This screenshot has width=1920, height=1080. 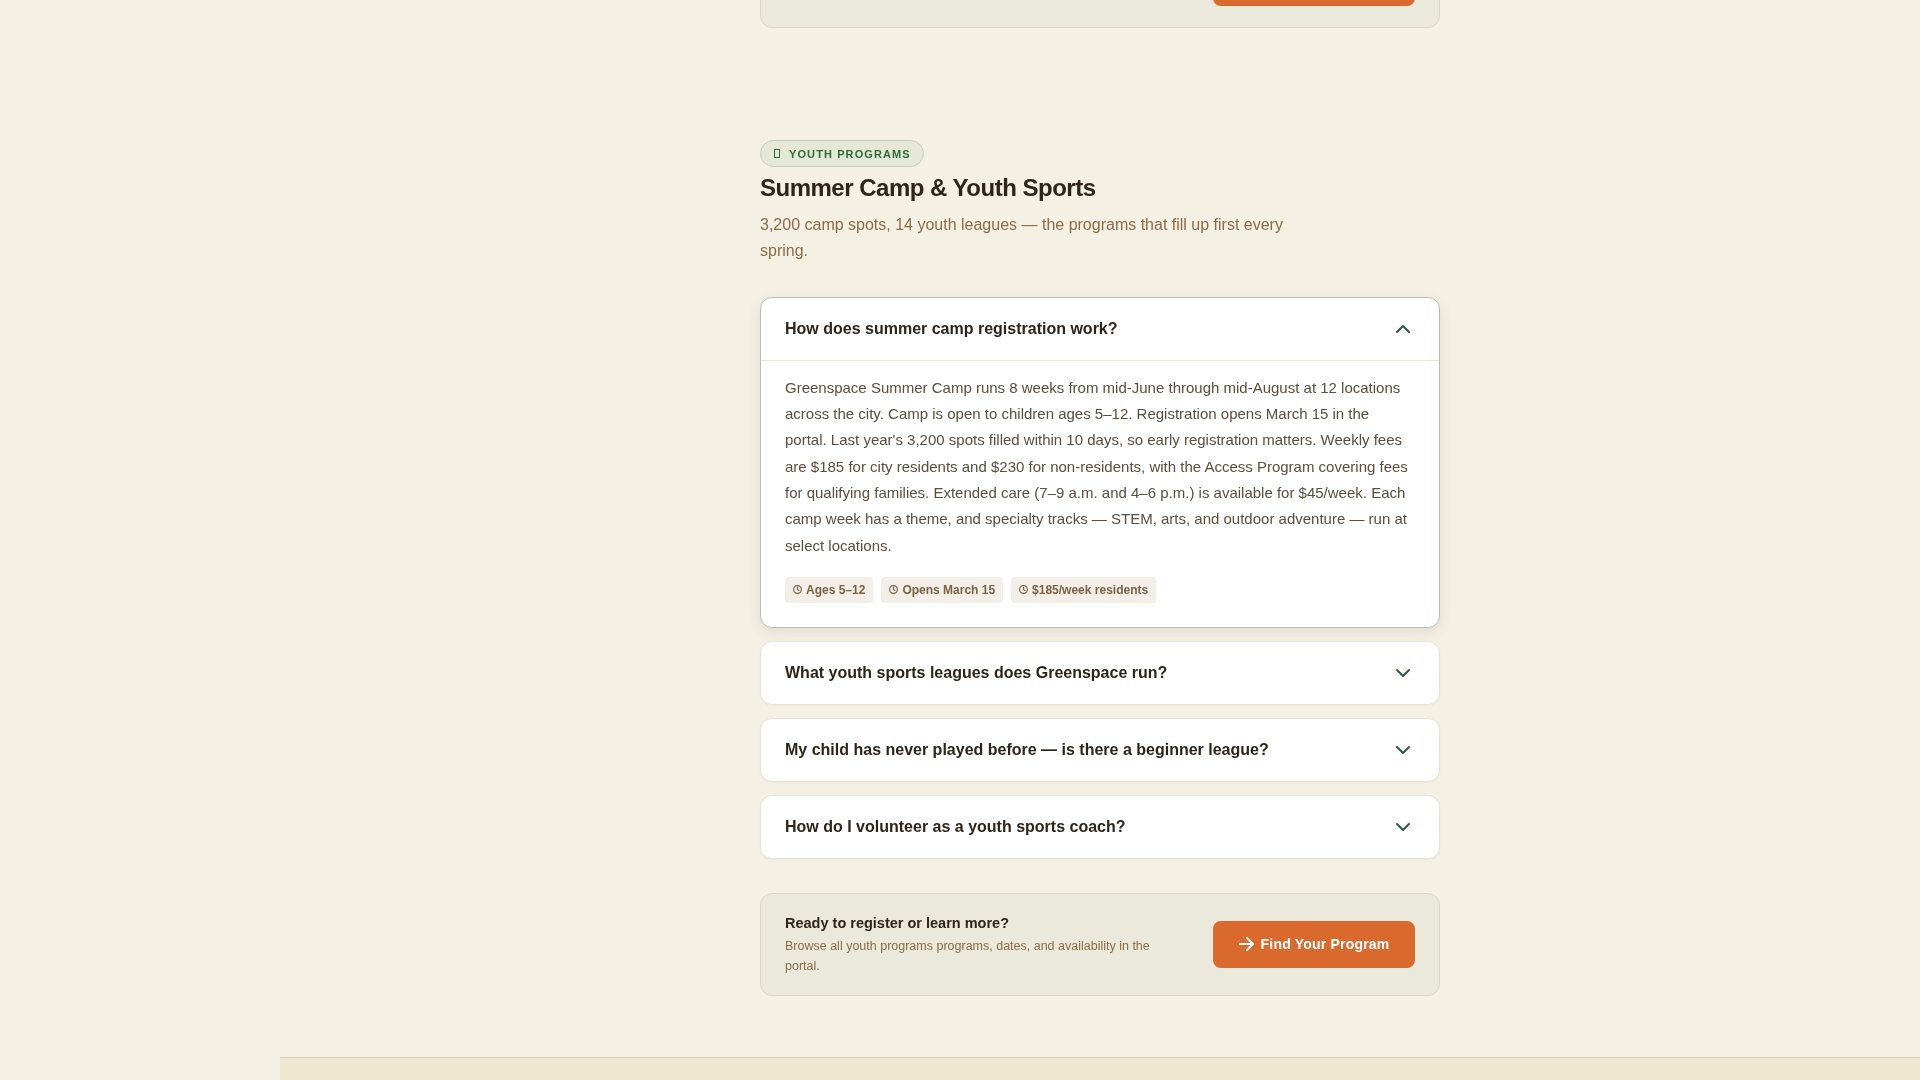 I want to click on badge-label: YOUTH PROGRAMS, so click(x=850, y=153).